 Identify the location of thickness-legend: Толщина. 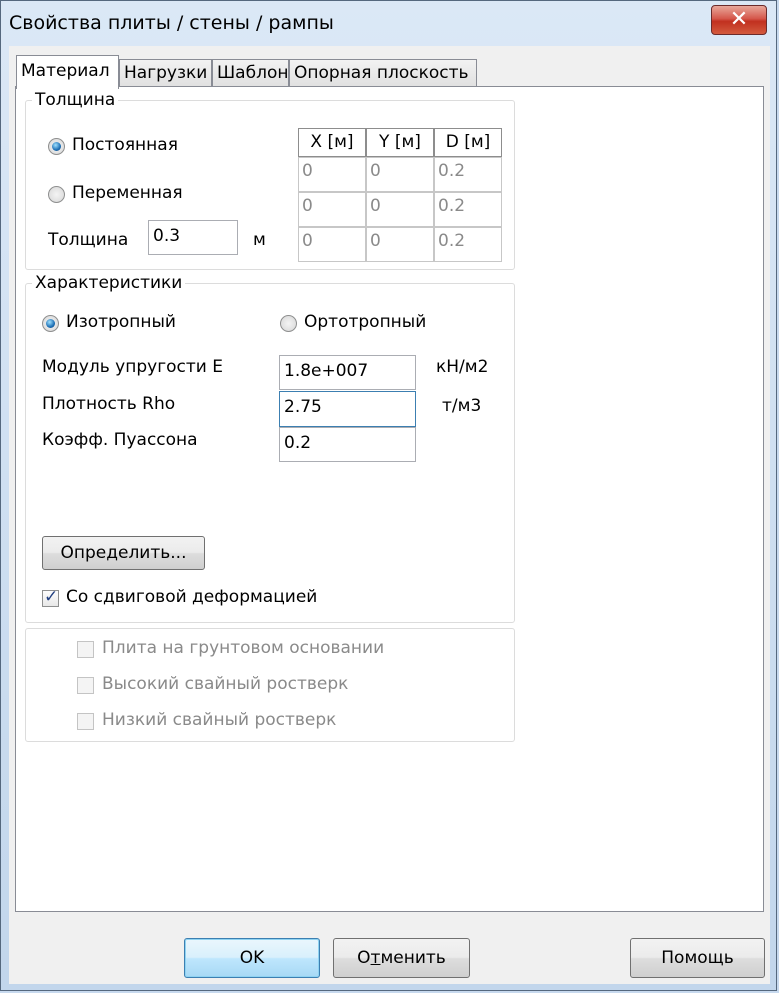
(75, 100).